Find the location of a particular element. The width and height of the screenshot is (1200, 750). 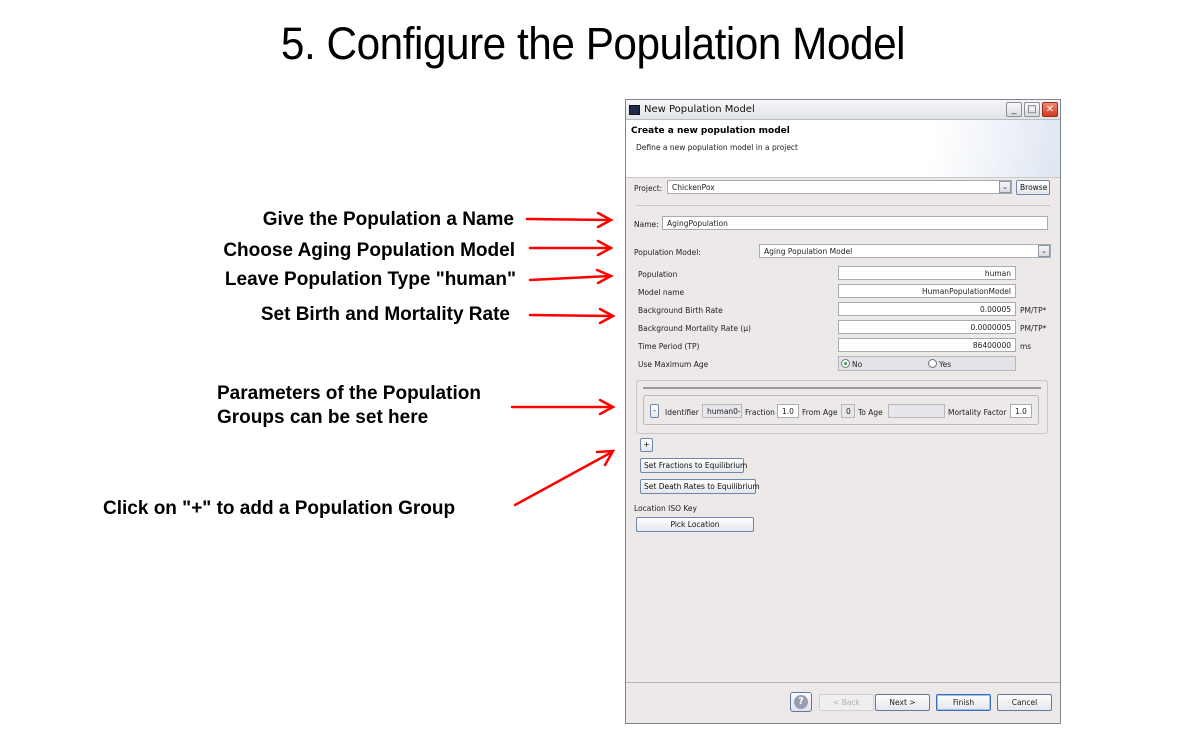

to-age-field is located at coordinates (916, 411).